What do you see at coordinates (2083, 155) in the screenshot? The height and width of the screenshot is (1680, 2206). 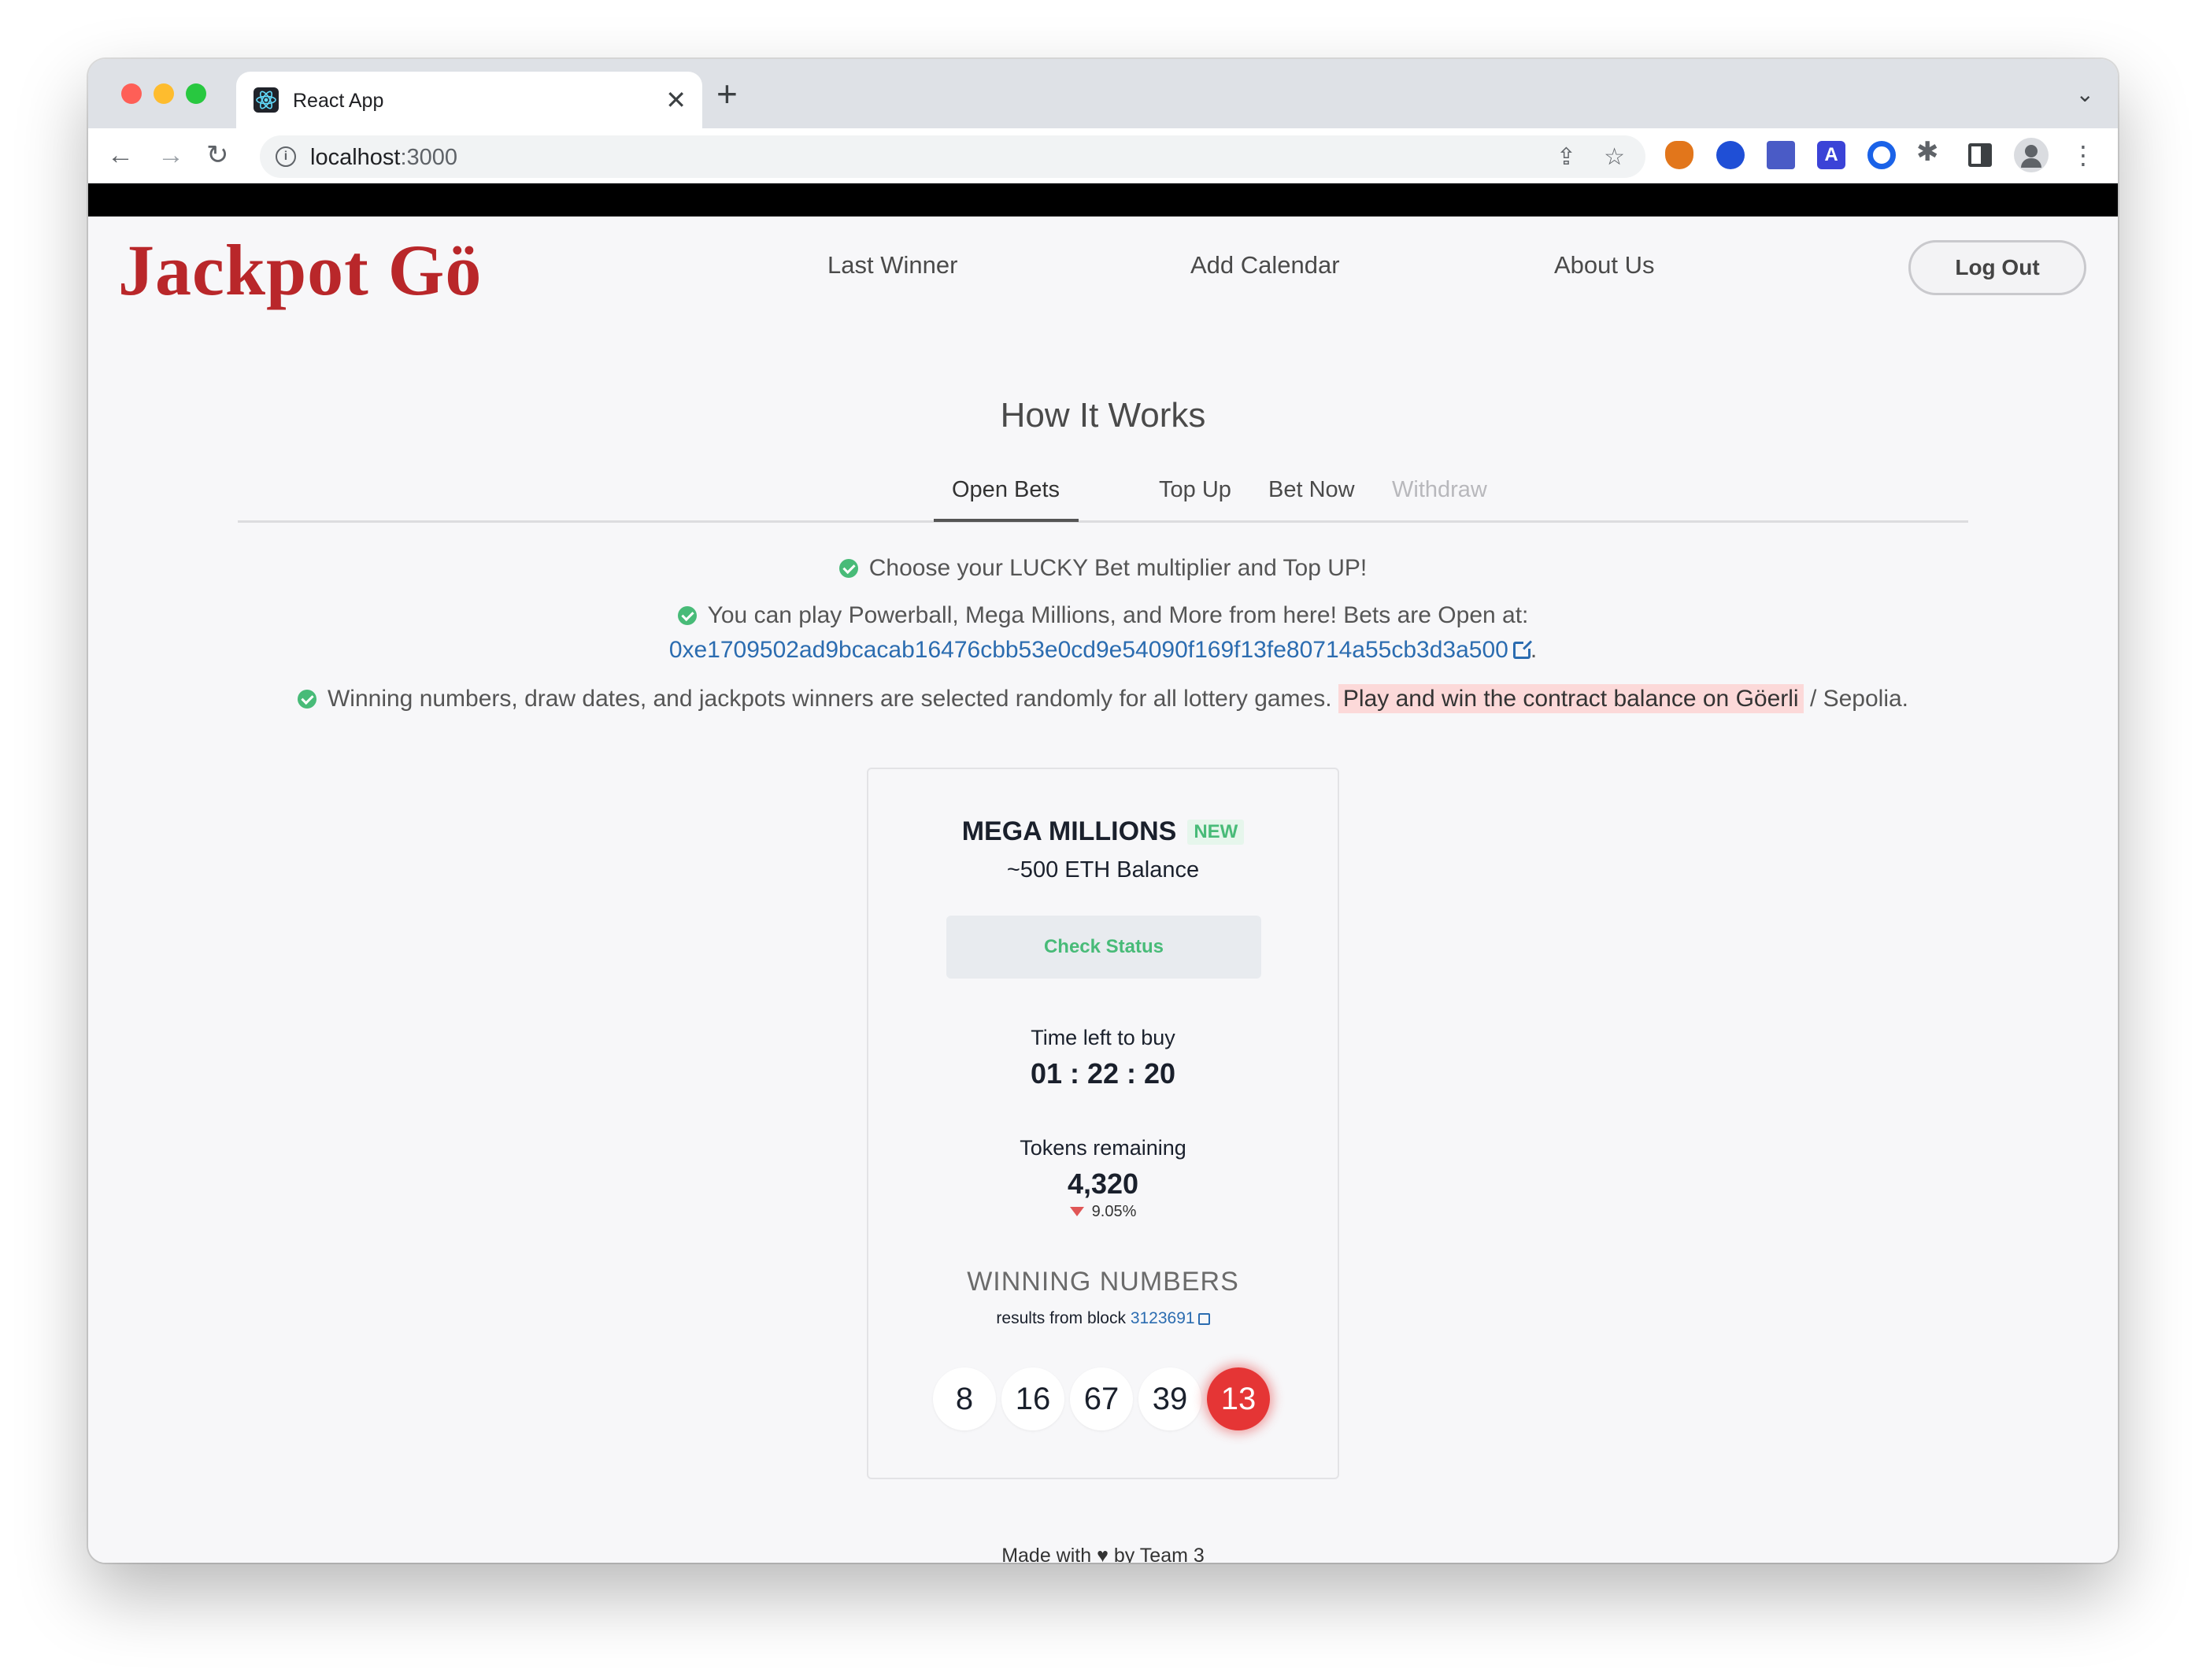 I see `kebab-menu-icon: ⋮` at bounding box center [2083, 155].